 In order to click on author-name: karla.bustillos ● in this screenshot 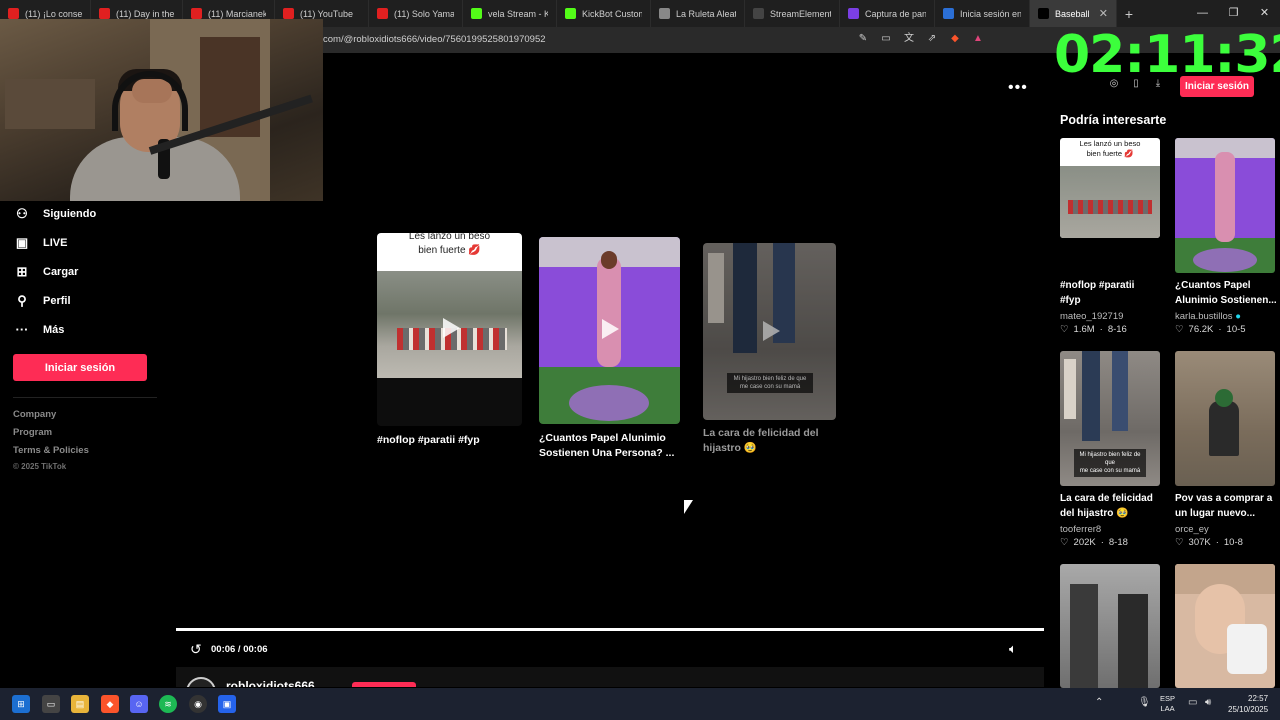, I will do `click(1208, 316)`.